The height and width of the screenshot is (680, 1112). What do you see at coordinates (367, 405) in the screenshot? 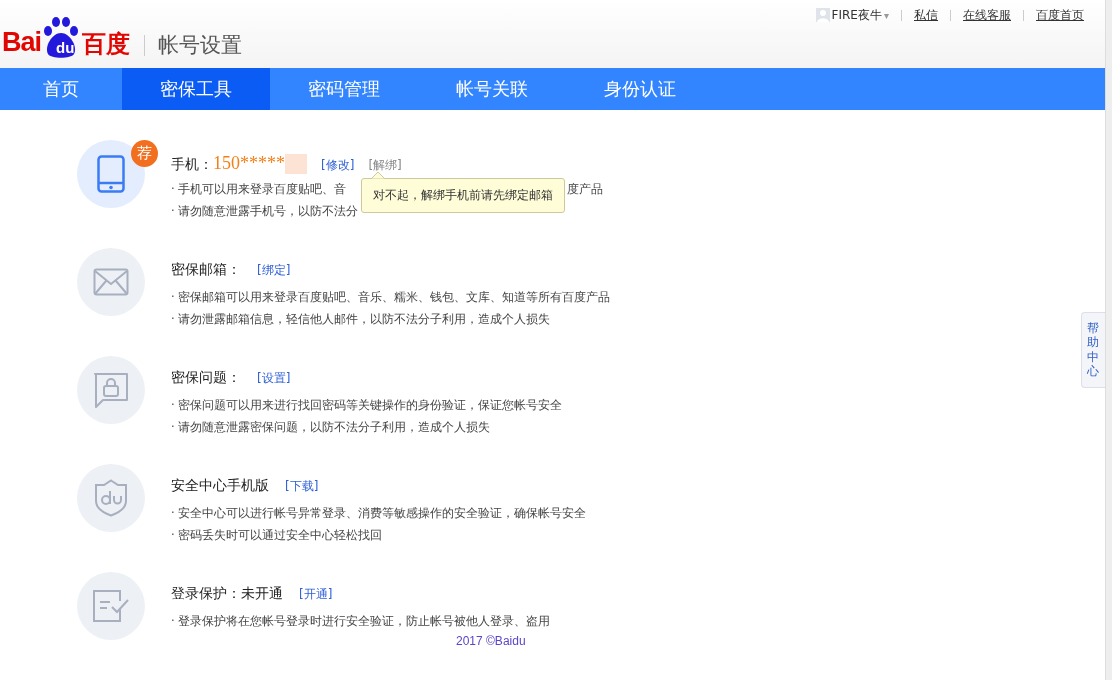
I see `description-text: · 密保问题可以用来进行找回密码等关键操作的身份验证，保证您帐号安全` at bounding box center [367, 405].